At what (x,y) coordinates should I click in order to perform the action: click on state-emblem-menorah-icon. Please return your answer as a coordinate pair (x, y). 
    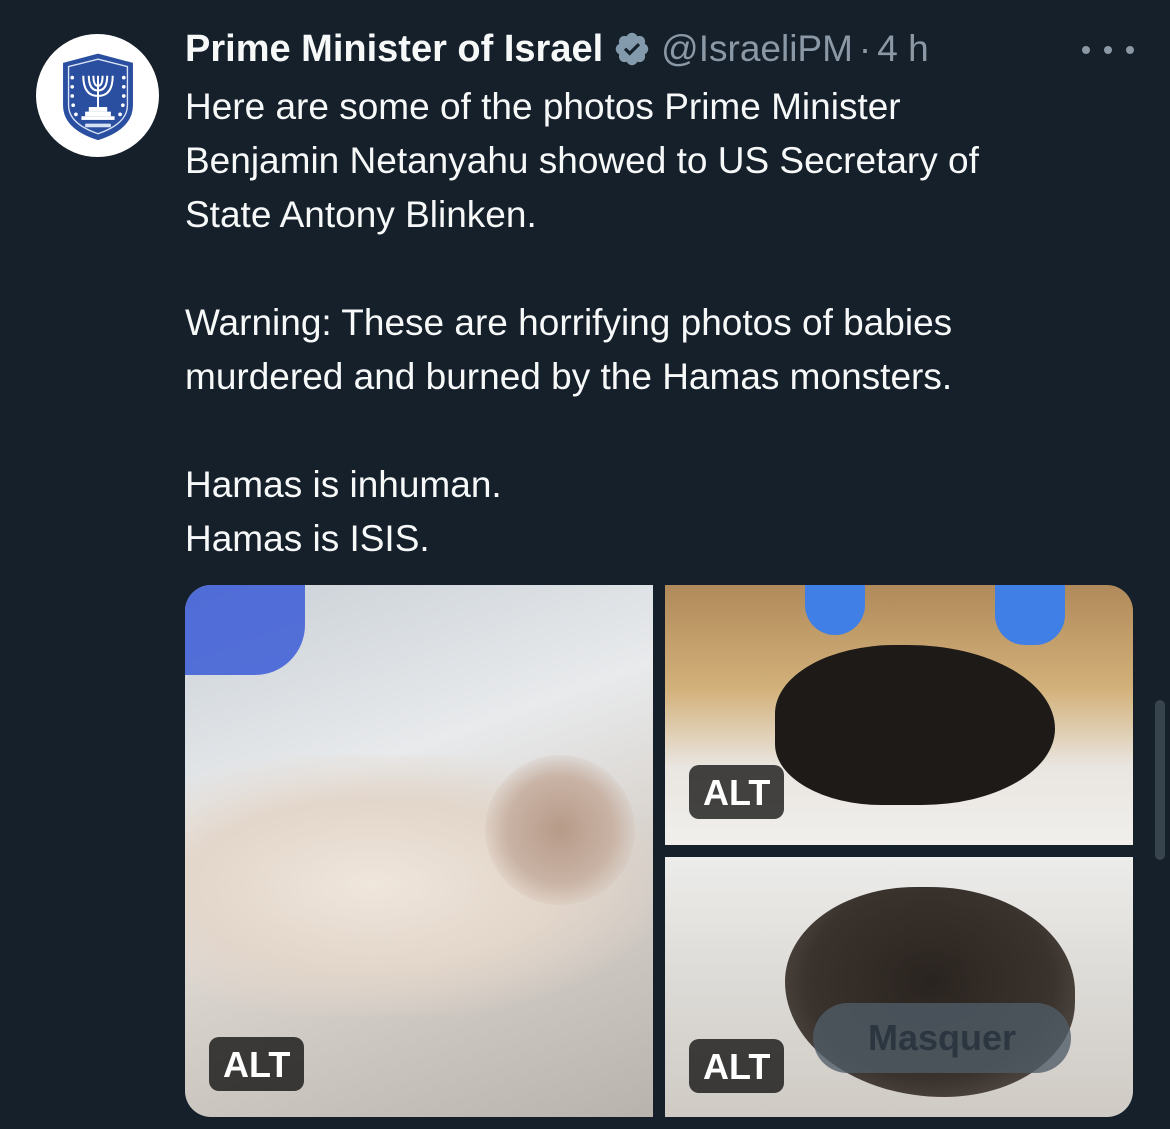
    Looking at the image, I should click on (97, 96).